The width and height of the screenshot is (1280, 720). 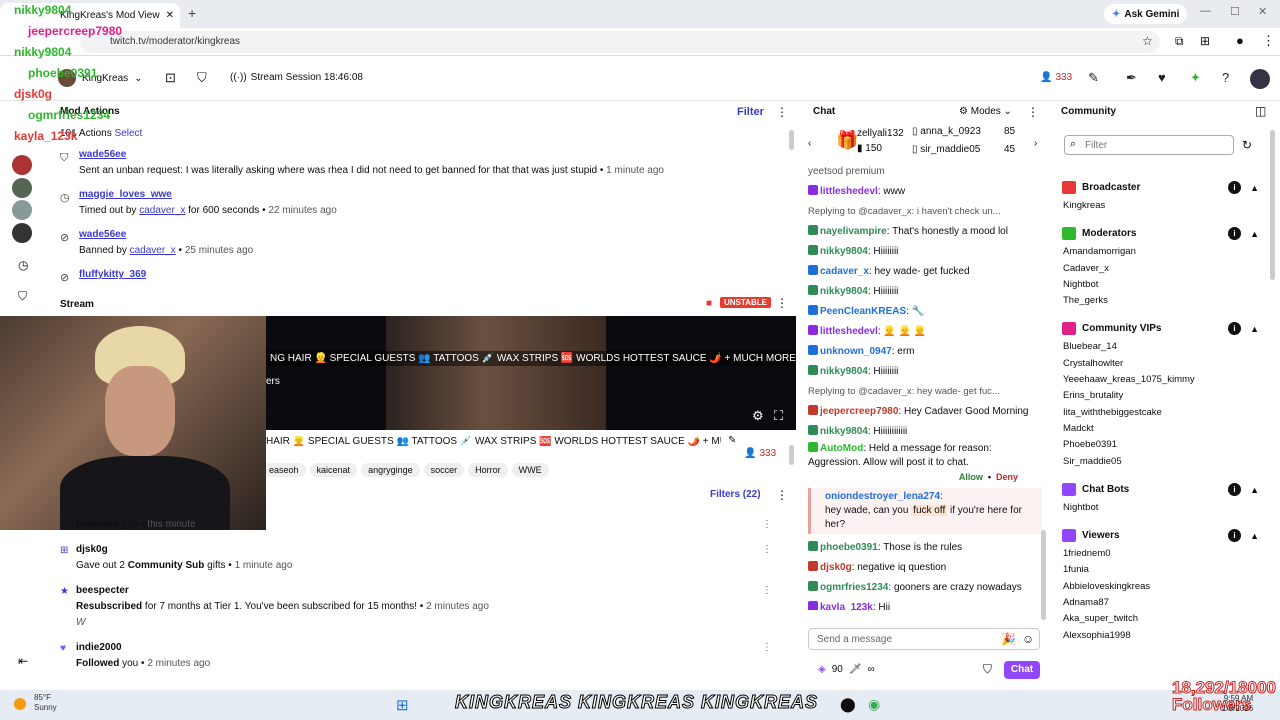 I want to click on feed-user: indie2000, so click(x=99, y=647).